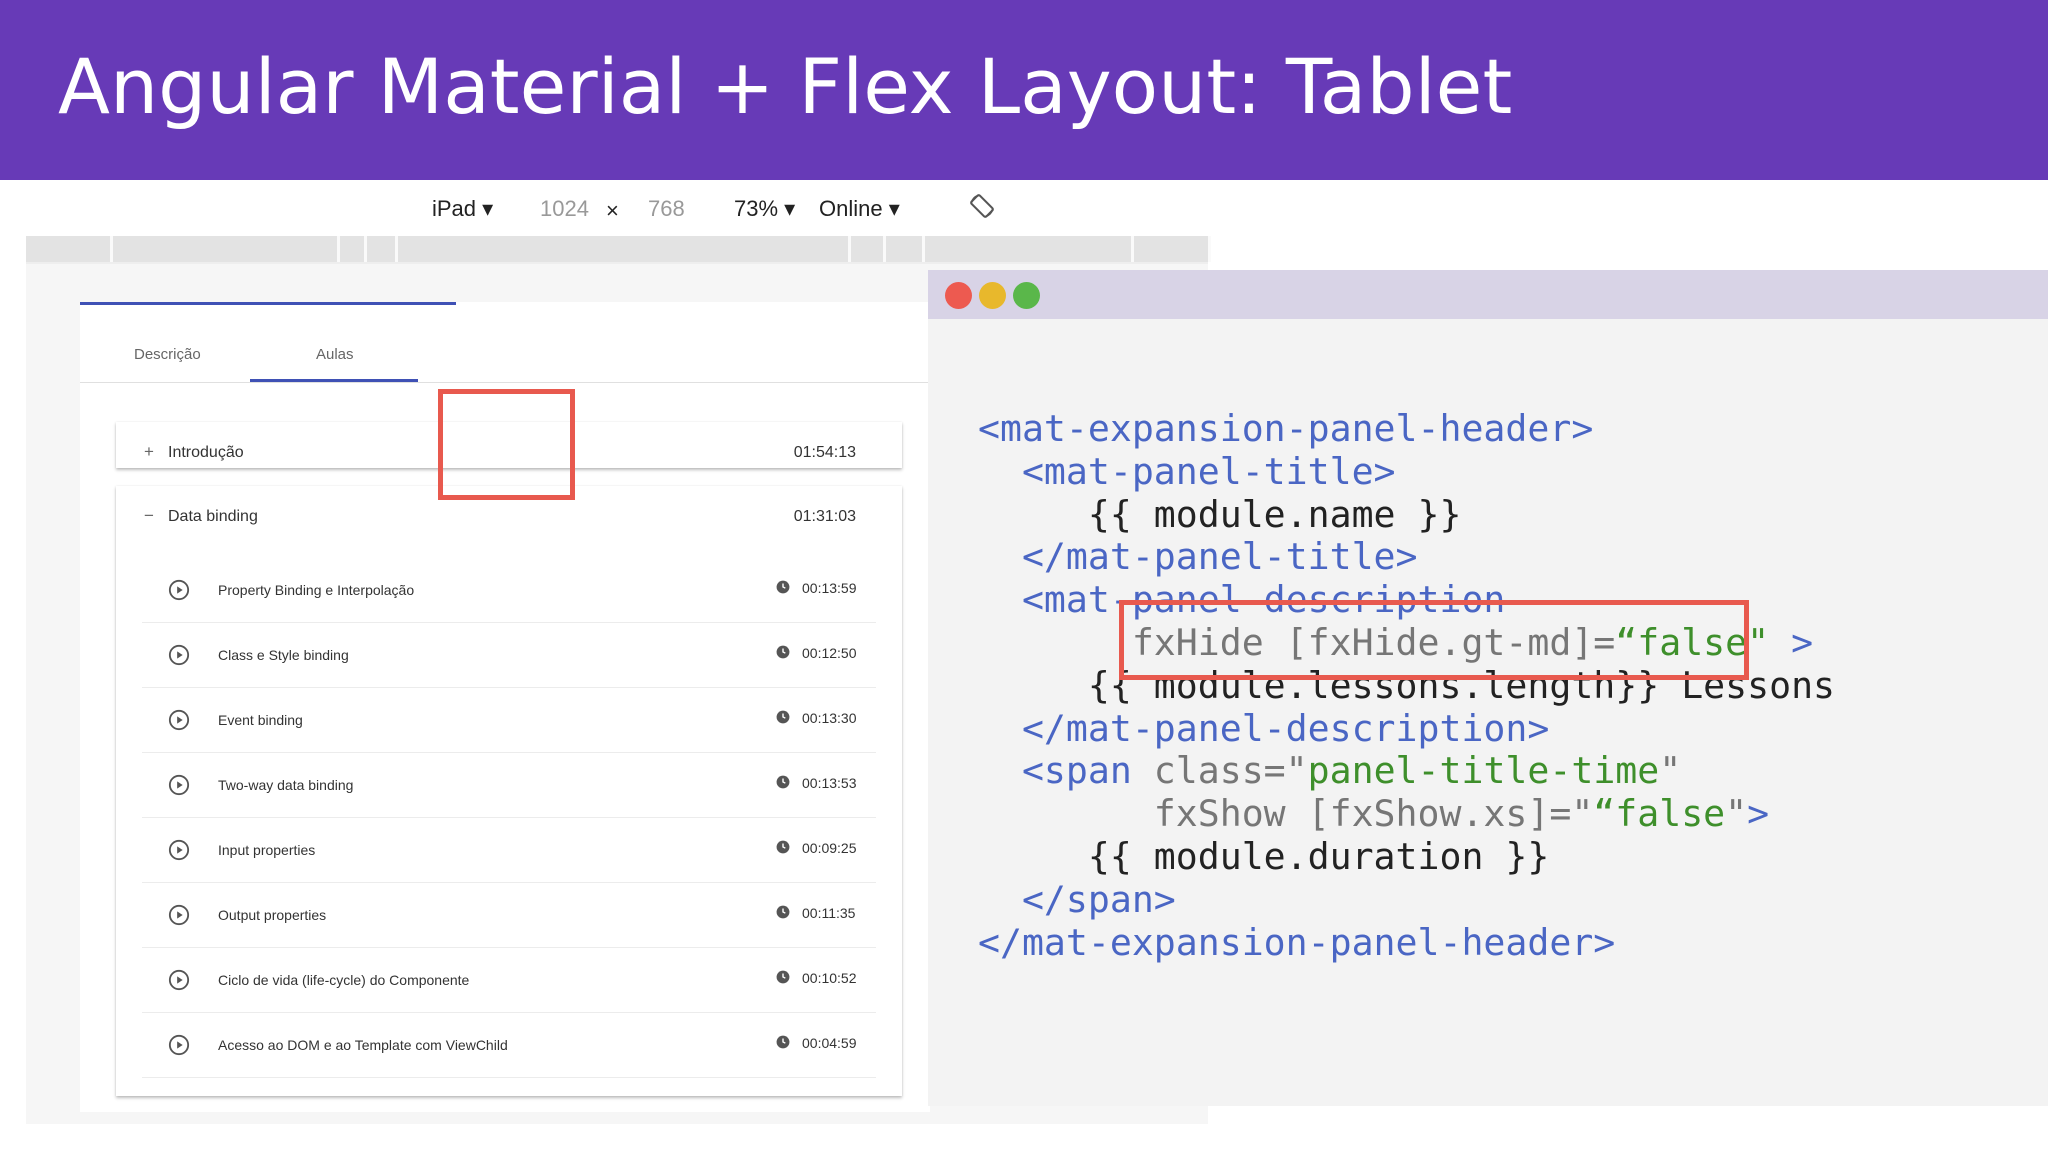  I want to click on lesson-row: Input properties 00:09:25, so click(509, 850).